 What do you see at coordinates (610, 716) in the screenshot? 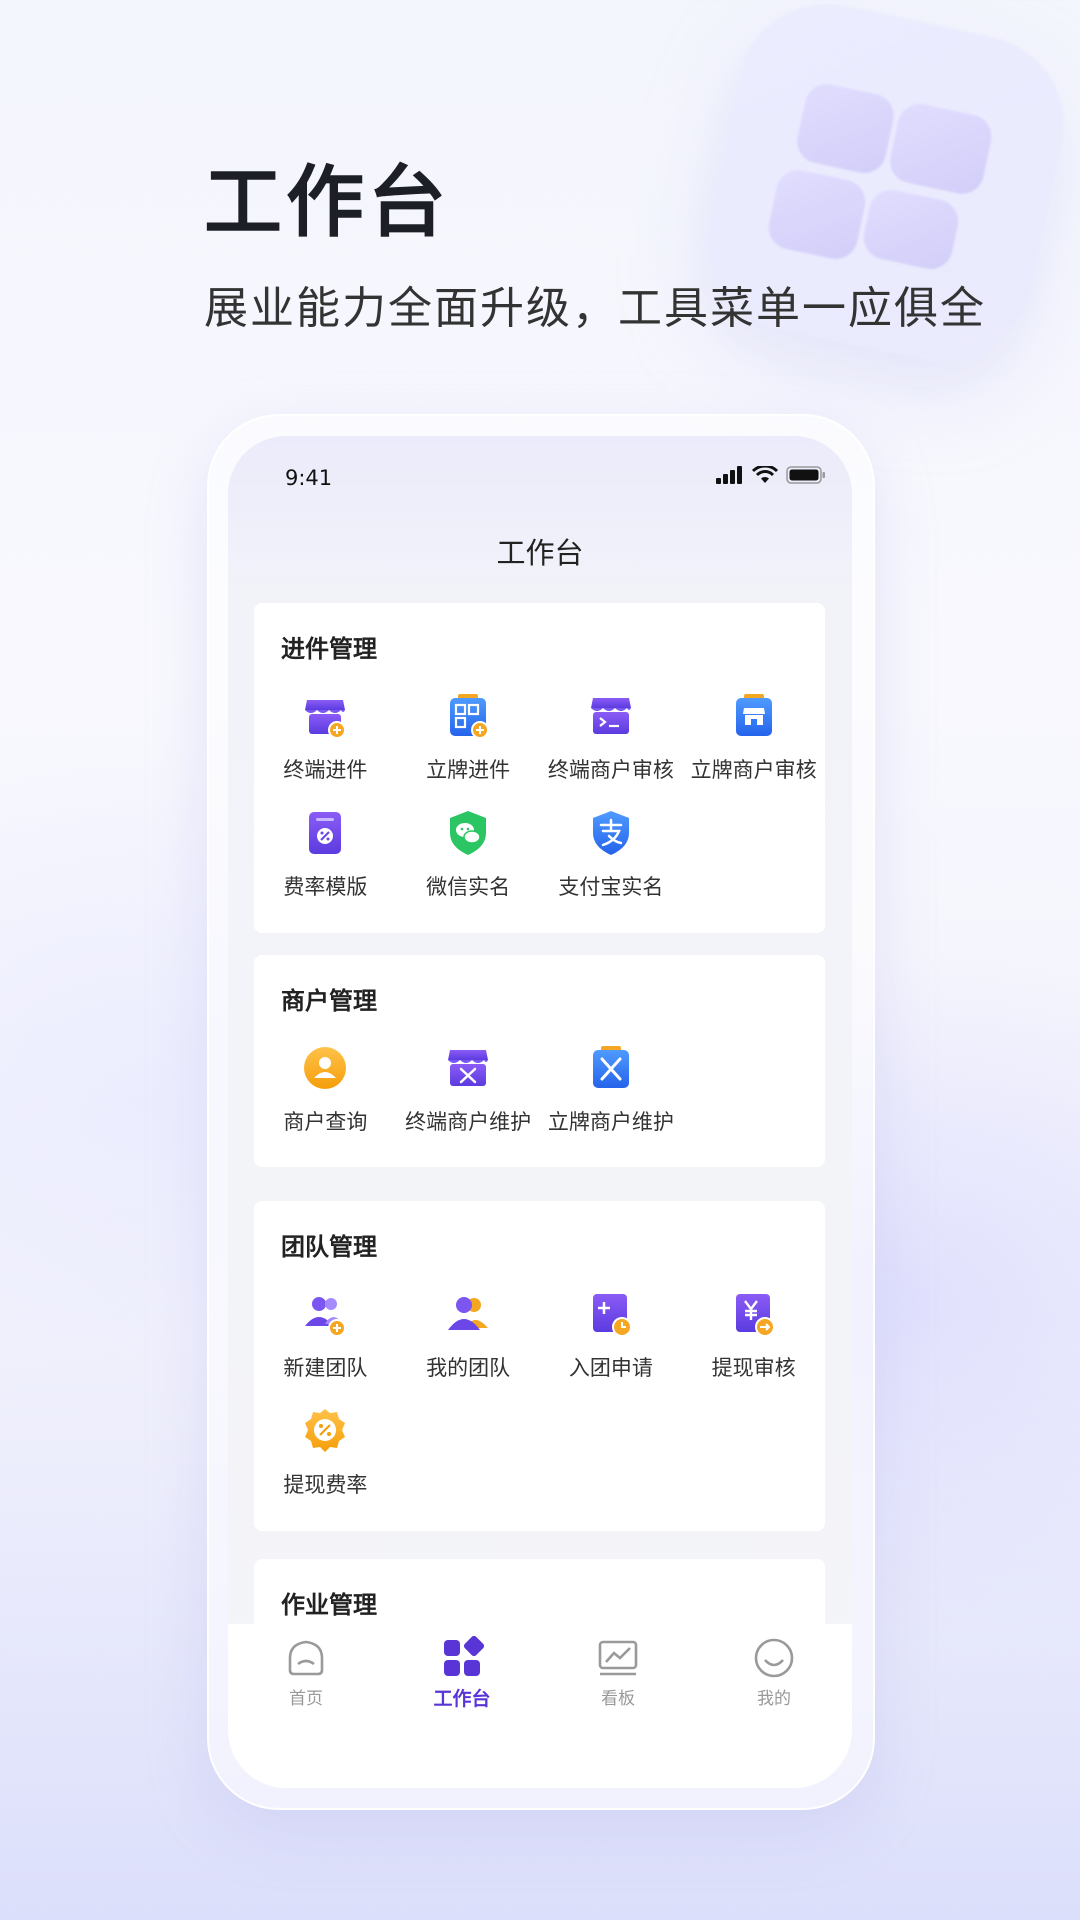
I see `store-terminal-icon` at bounding box center [610, 716].